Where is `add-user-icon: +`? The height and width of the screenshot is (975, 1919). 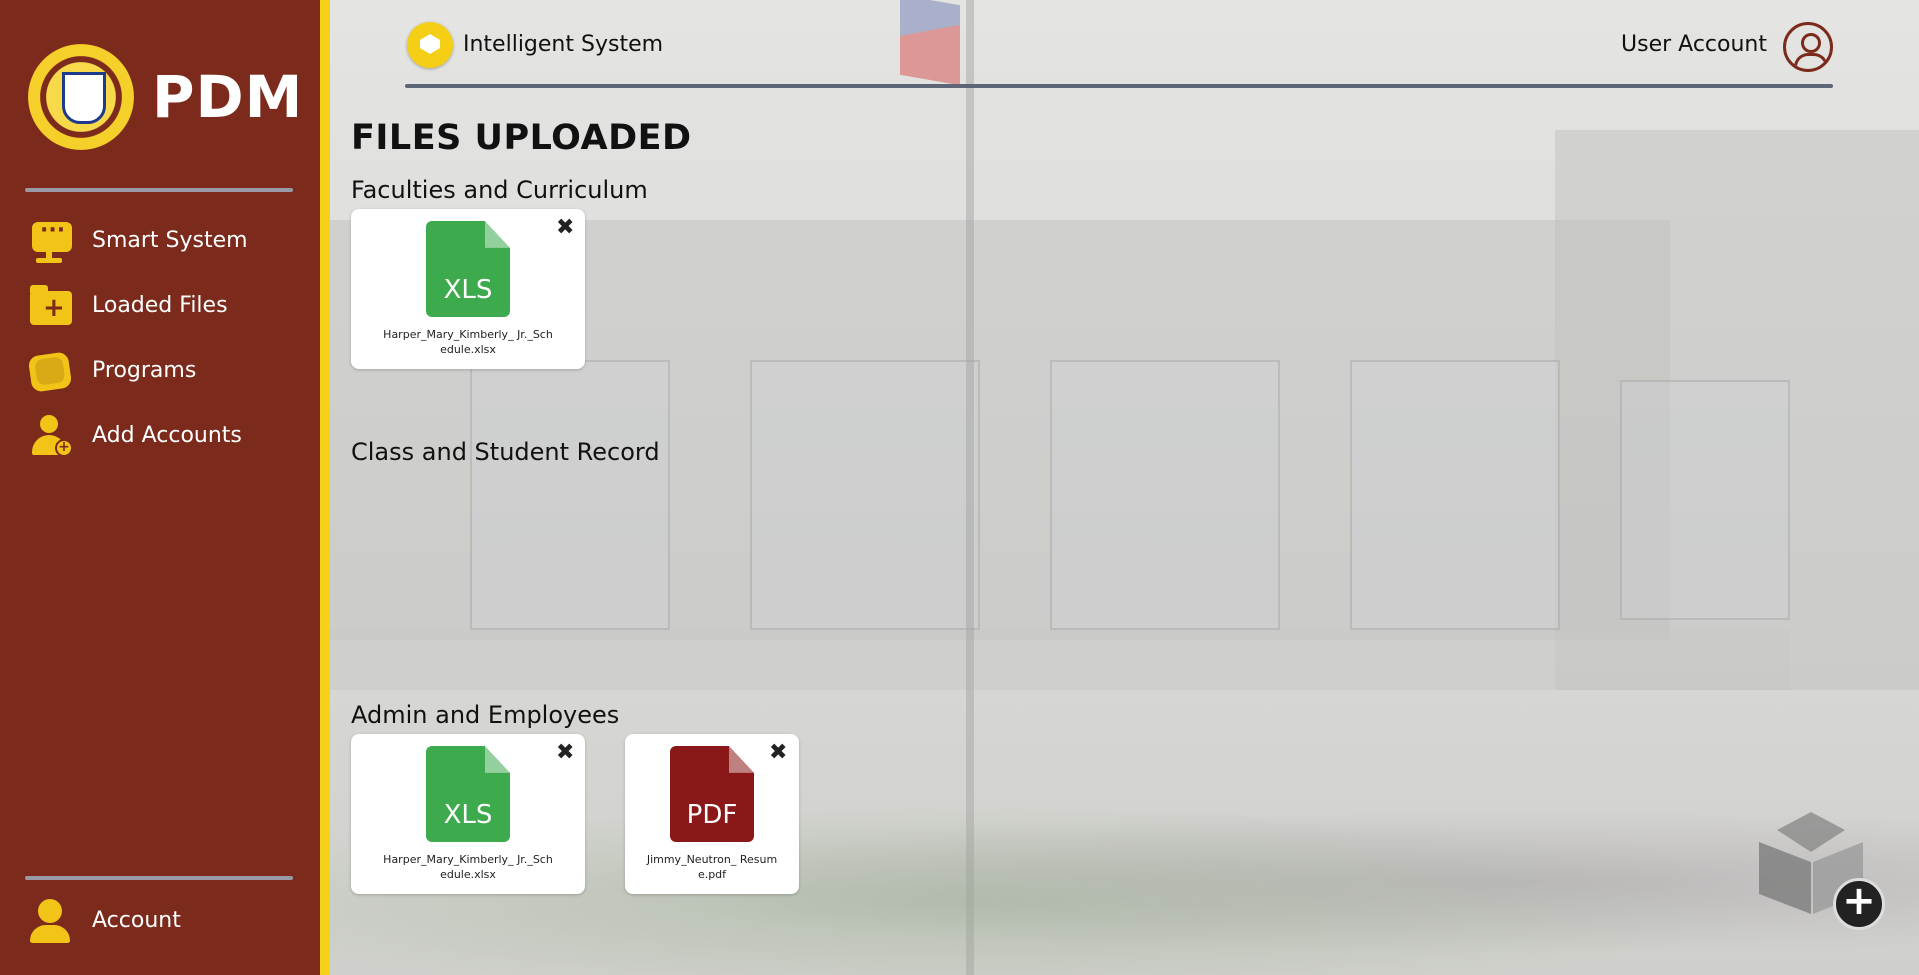 add-user-icon: + is located at coordinates (51, 436).